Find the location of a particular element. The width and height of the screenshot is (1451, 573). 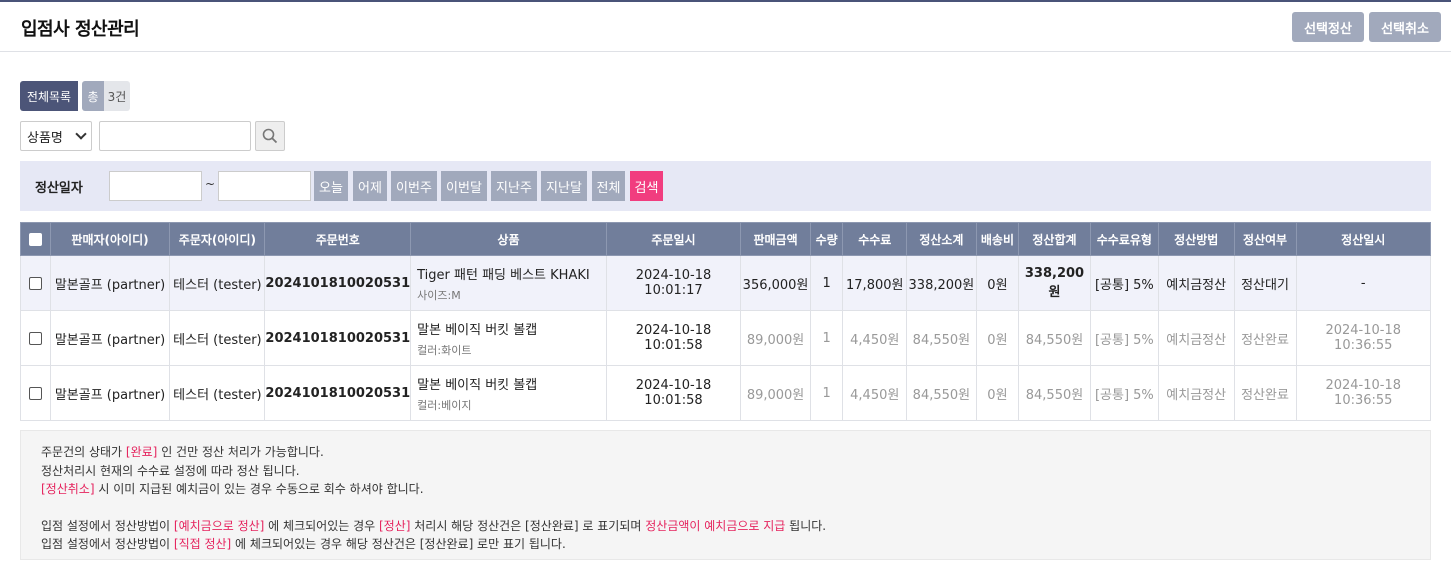

filter-today-button: 오늘 is located at coordinates (331, 186).